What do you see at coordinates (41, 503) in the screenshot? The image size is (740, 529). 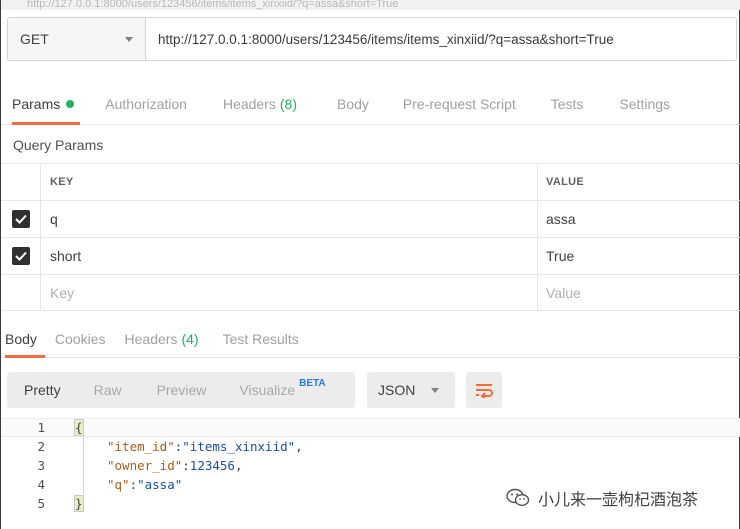 I see `line-number: 5` at bounding box center [41, 503].